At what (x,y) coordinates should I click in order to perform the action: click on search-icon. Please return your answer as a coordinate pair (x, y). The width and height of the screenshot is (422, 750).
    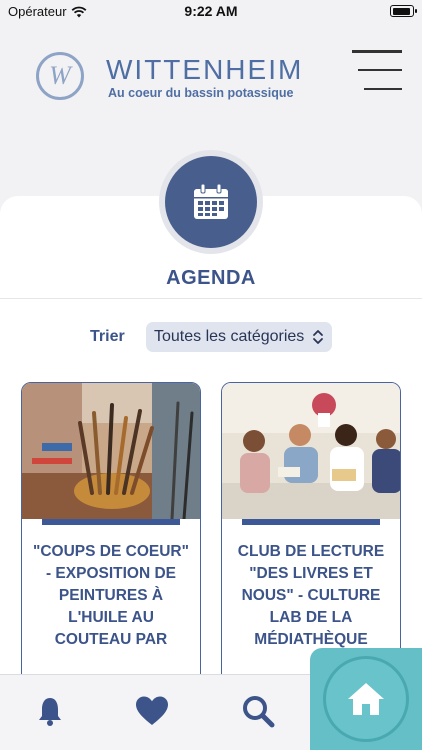
    Looking at the image, I should click on (259, 712).